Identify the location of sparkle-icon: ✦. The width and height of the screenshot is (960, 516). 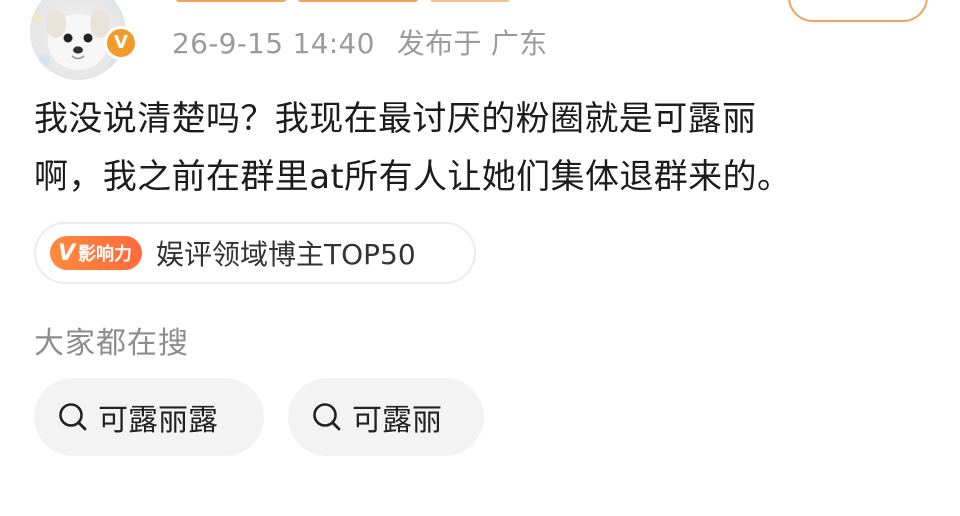
(36, 18).